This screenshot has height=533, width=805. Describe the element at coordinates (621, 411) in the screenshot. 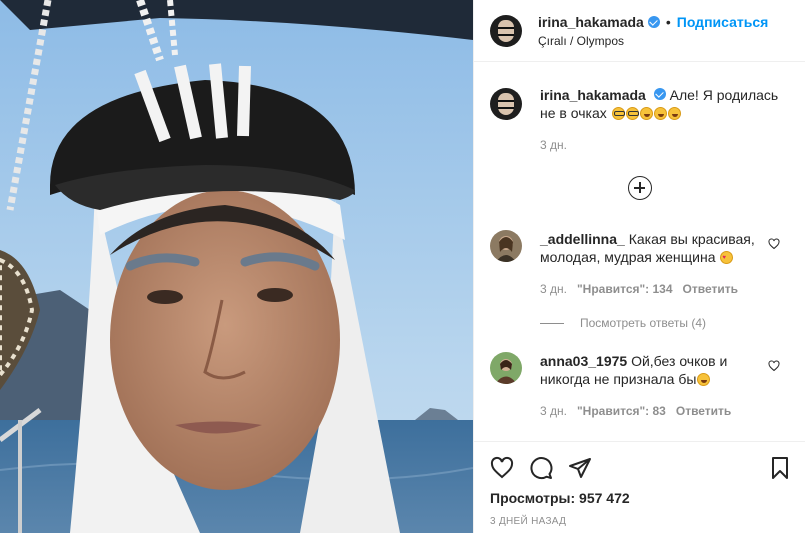

I see `comment-likes: "Нравится": 83` at that location.